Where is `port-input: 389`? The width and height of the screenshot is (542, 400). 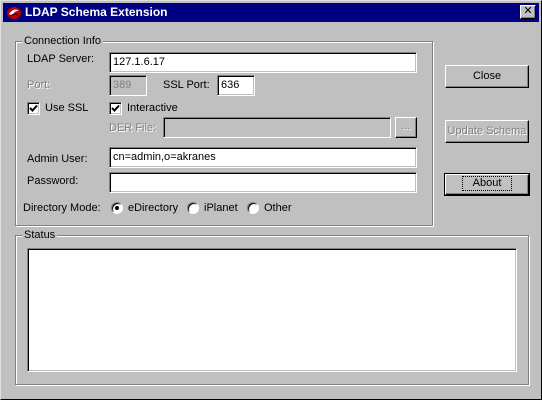 port-input: 389 is located at coordinates (128, 85).